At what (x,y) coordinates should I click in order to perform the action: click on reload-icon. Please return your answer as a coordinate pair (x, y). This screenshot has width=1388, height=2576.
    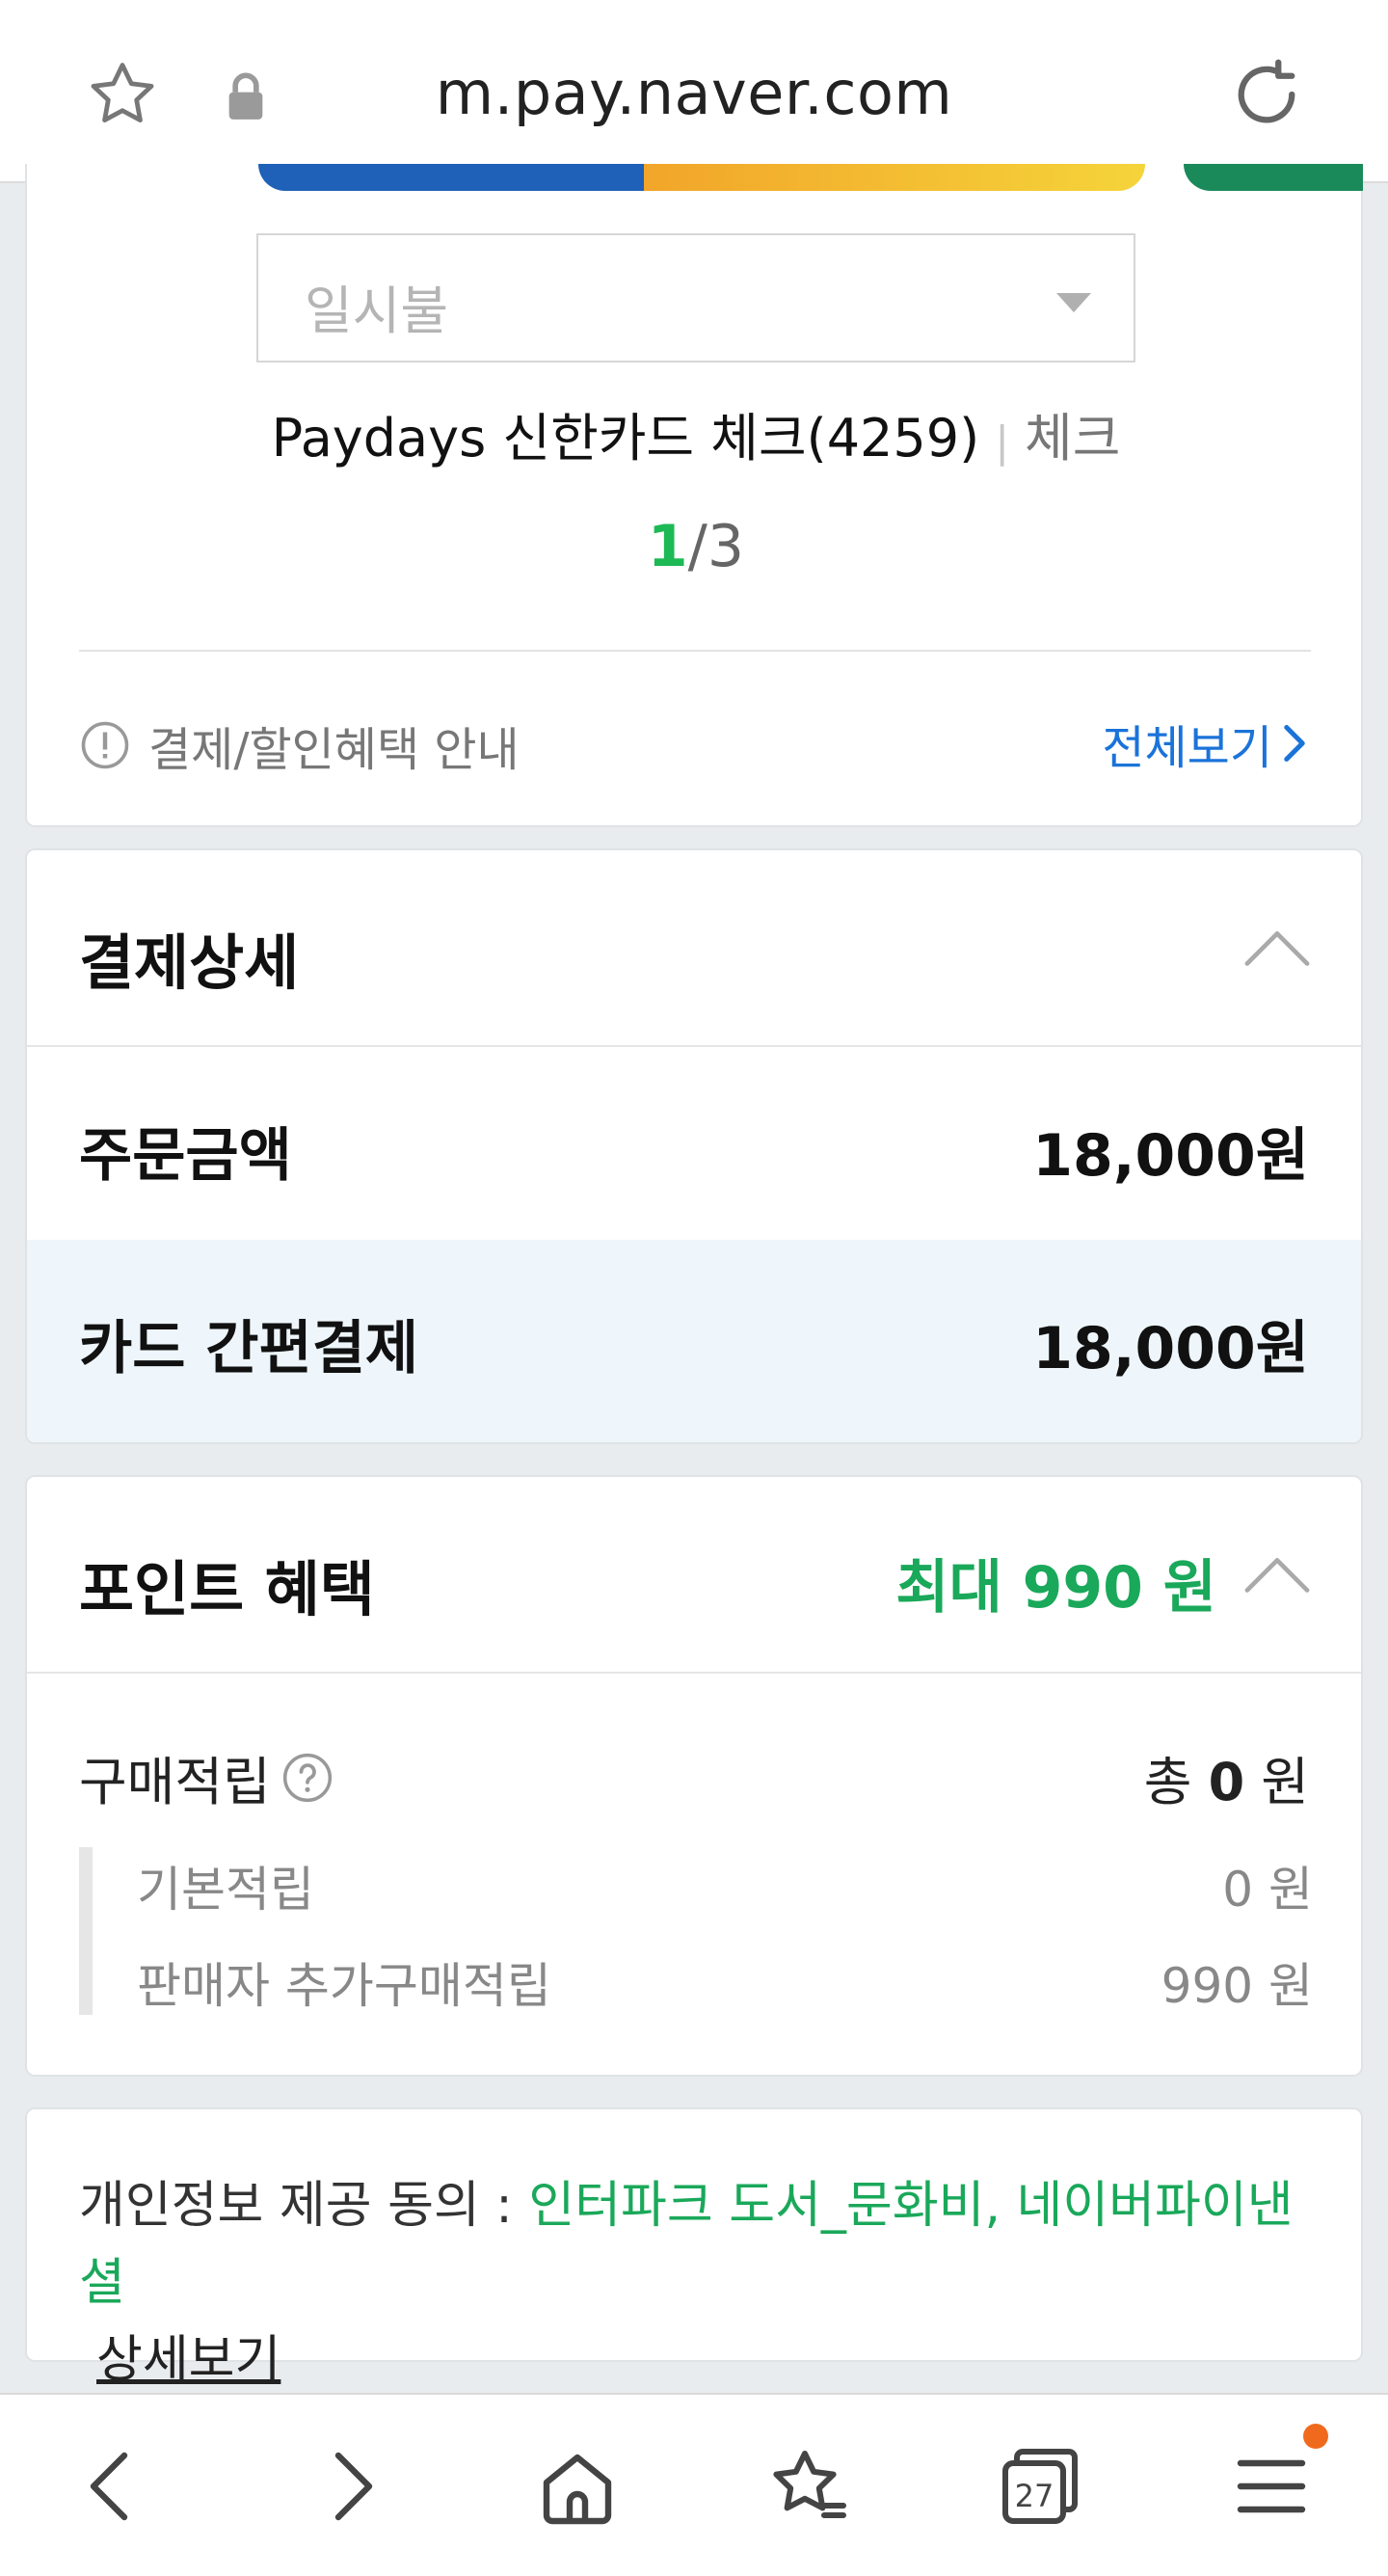
    Looking at the image, I should click on (1266, 95).